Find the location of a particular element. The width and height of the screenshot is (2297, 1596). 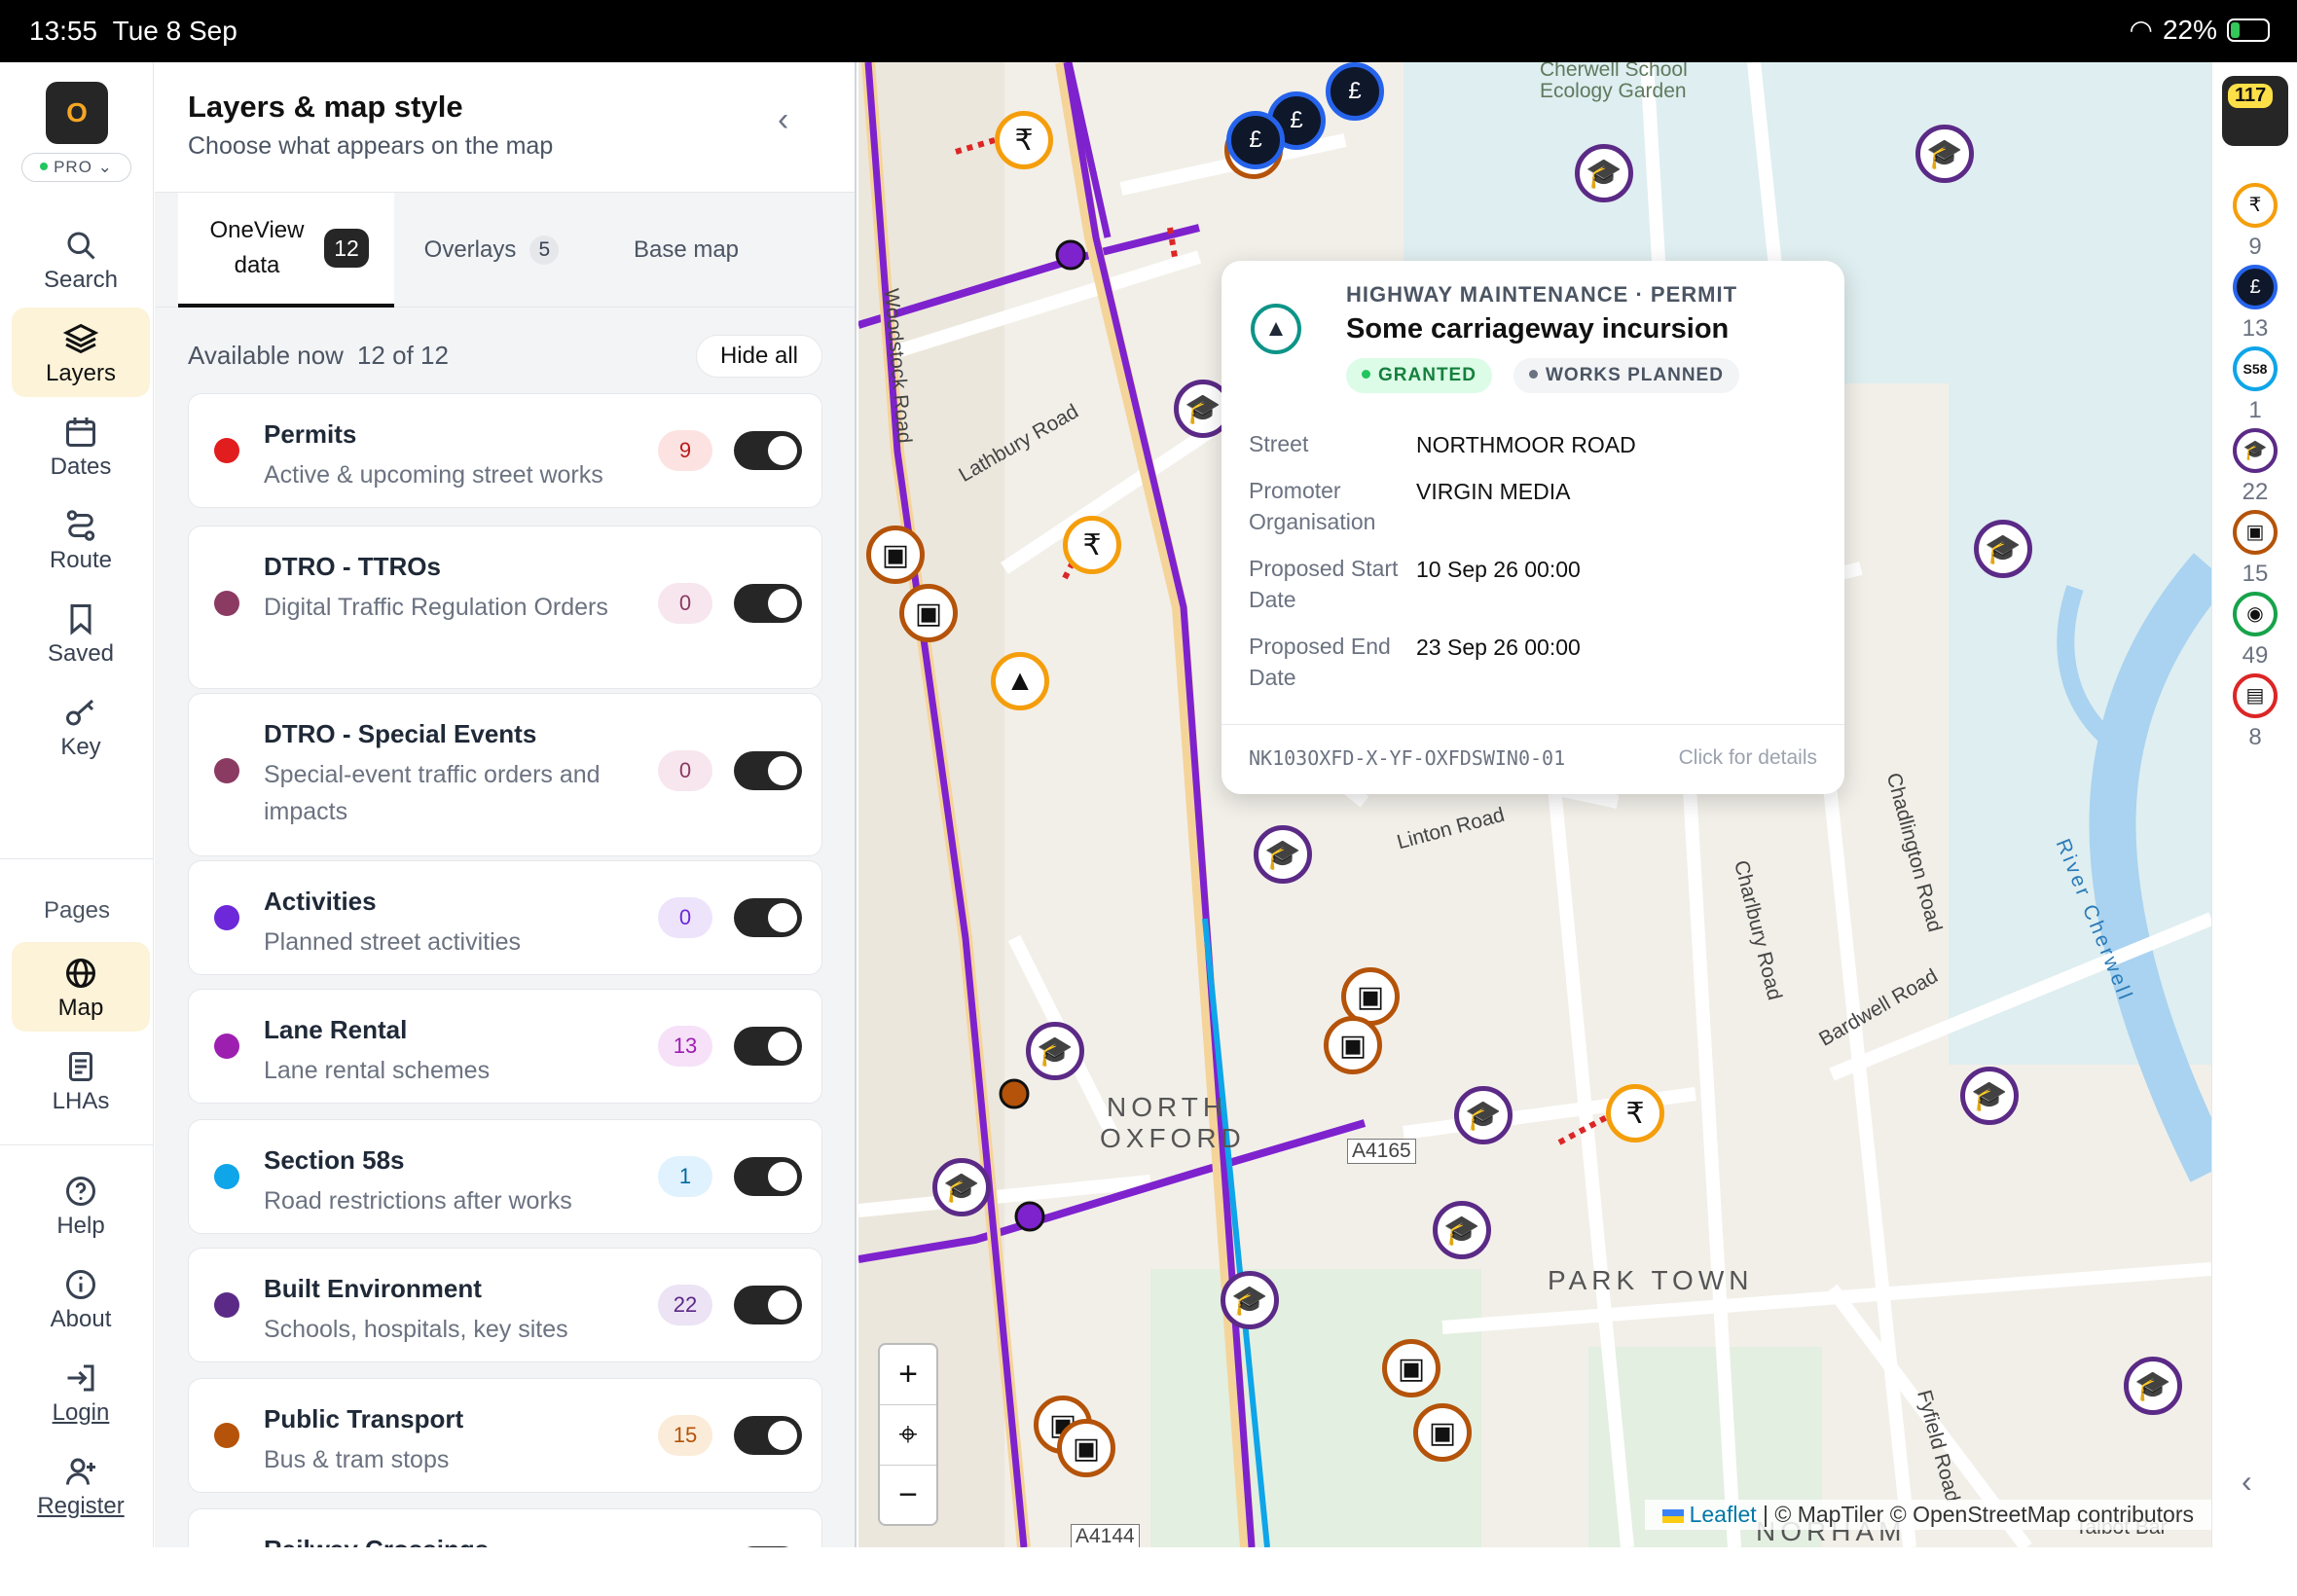

tab-base-map: Base map is located at coordinates (686, 250).